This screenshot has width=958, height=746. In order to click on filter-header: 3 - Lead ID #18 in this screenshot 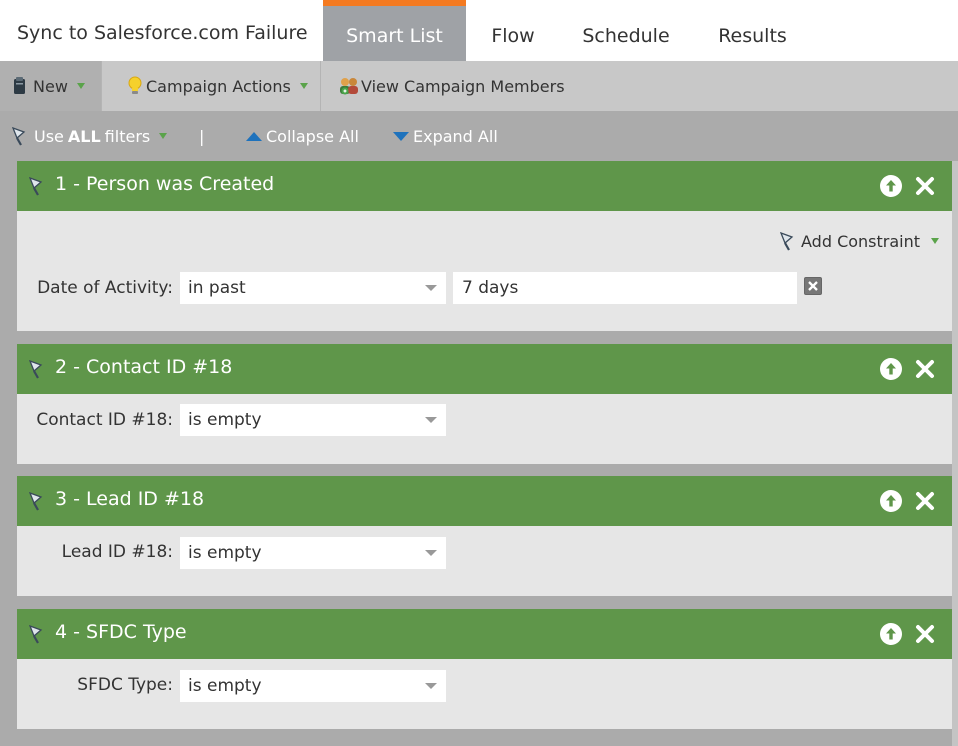, I will do `click(484, 501)`.